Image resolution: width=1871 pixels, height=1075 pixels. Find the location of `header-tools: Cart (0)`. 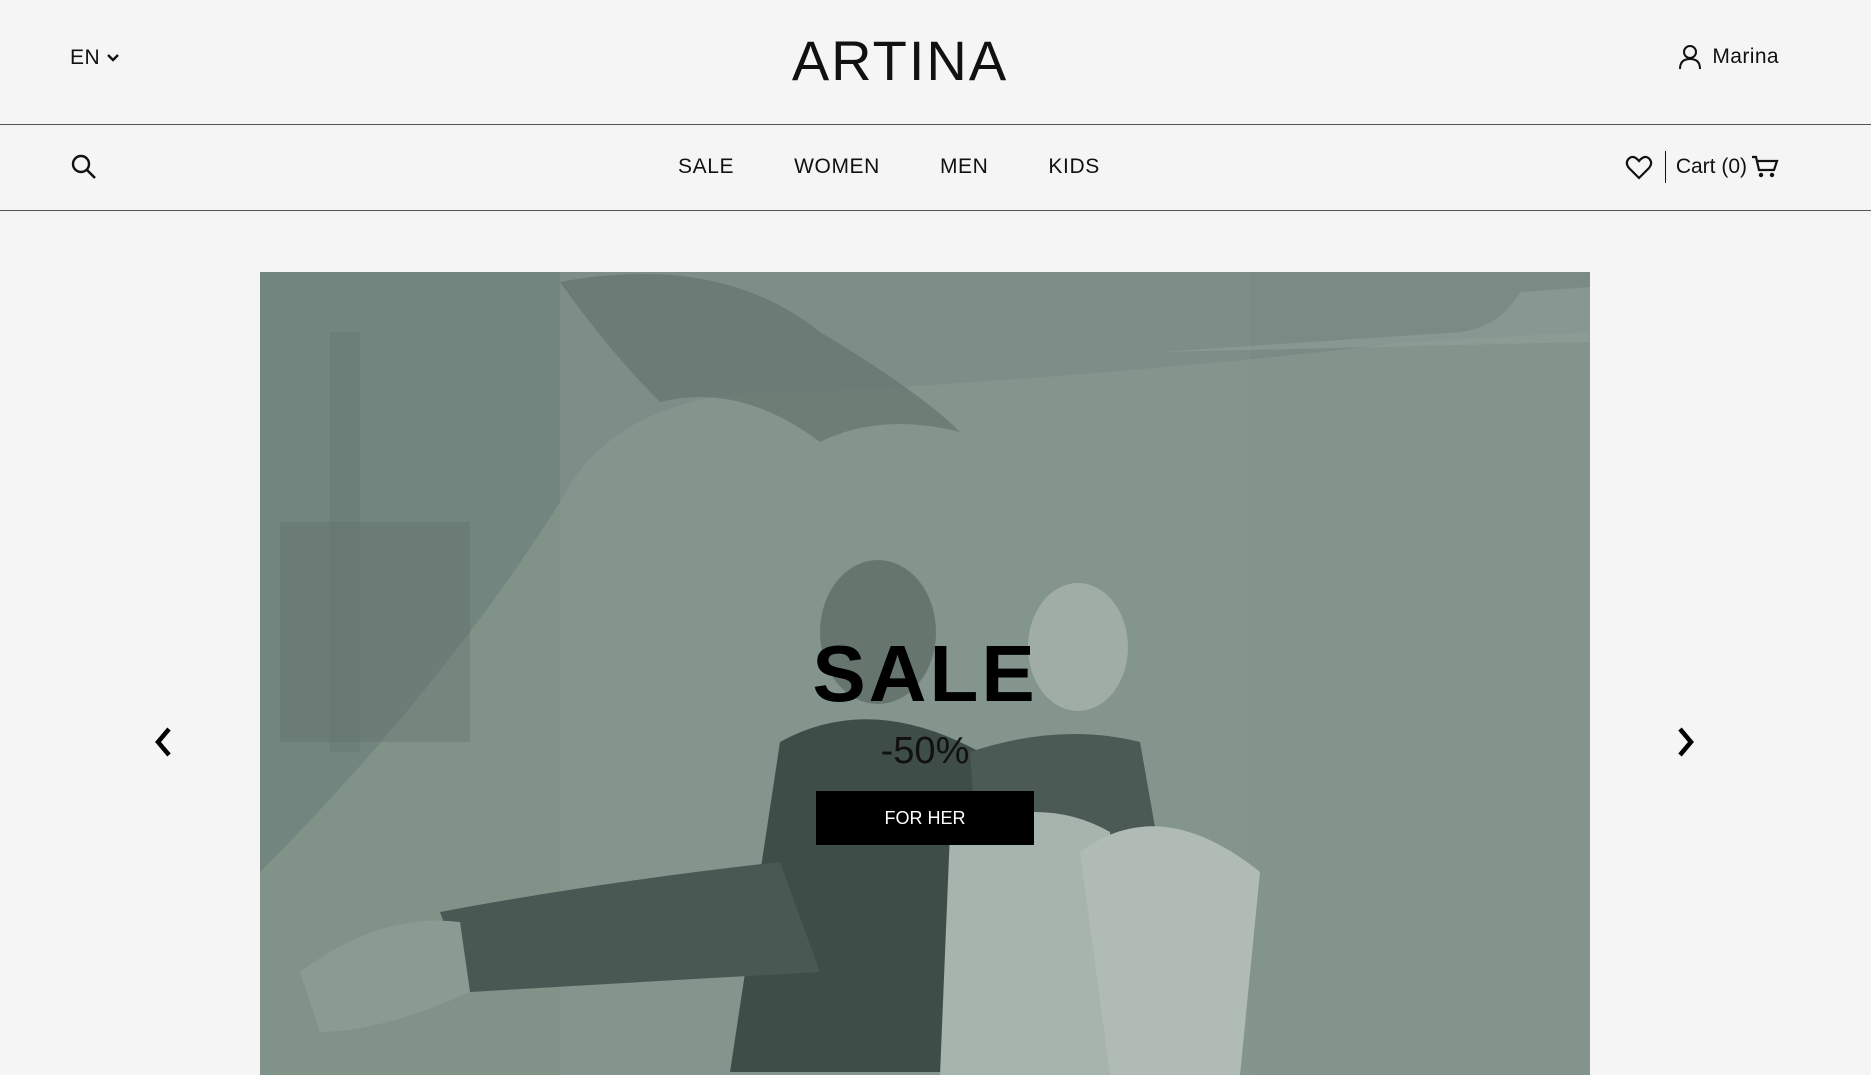

header-tools: Cart (0) is located at coordinates (1702, 167).